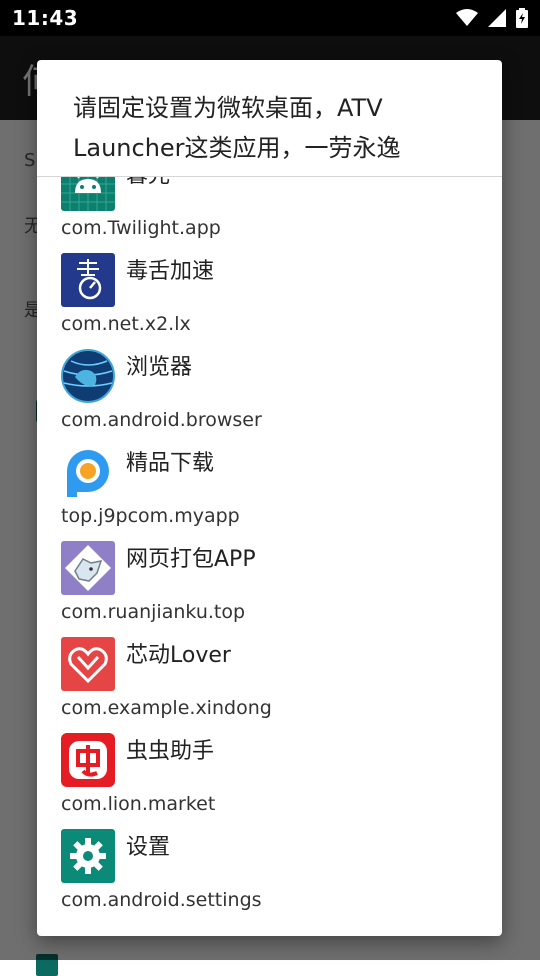 Image resolution: width=540 pixels, height=976 pixels. What do you see at coordinates (166, 708) in the screenshot?
I see `app-package: com.example.xindong` at bounding box center [166, 708].